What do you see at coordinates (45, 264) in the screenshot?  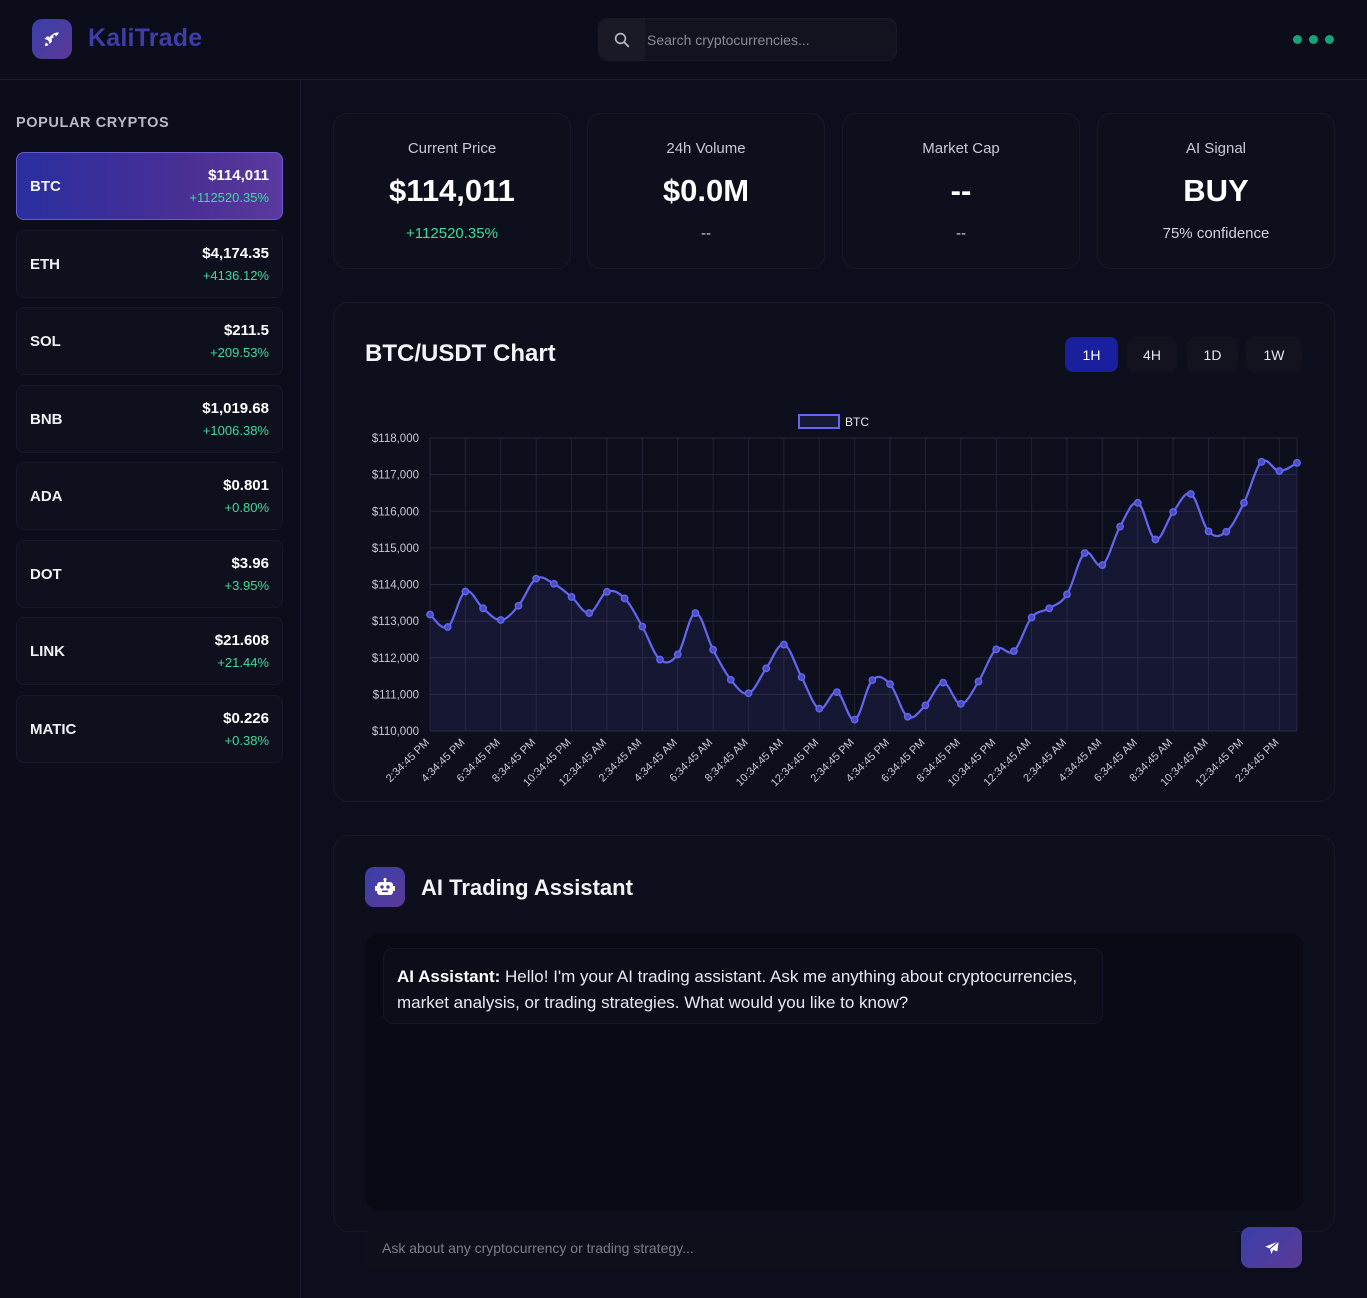 I see `coin-symbol: ETH` at bounding box center [45, 264].